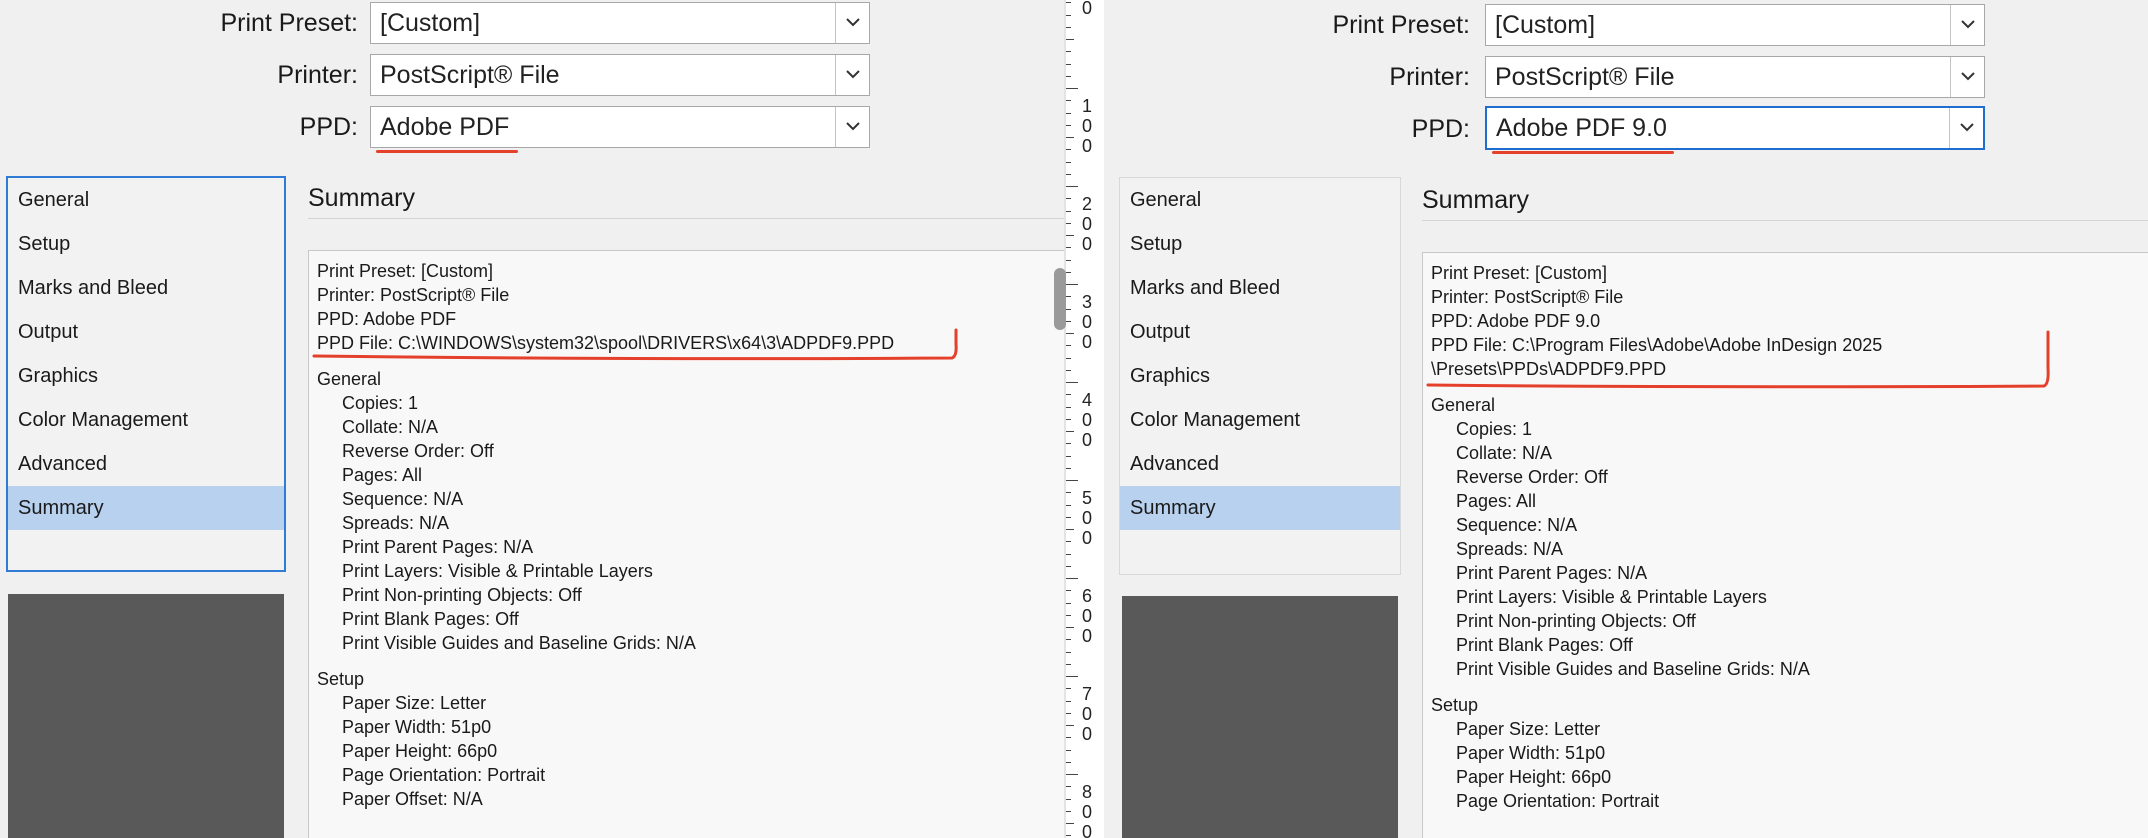  Describe the element at coordinates (1735, 128) in the screenshot. I see `ppd-select: Adobe PDF 9.0` at that location.